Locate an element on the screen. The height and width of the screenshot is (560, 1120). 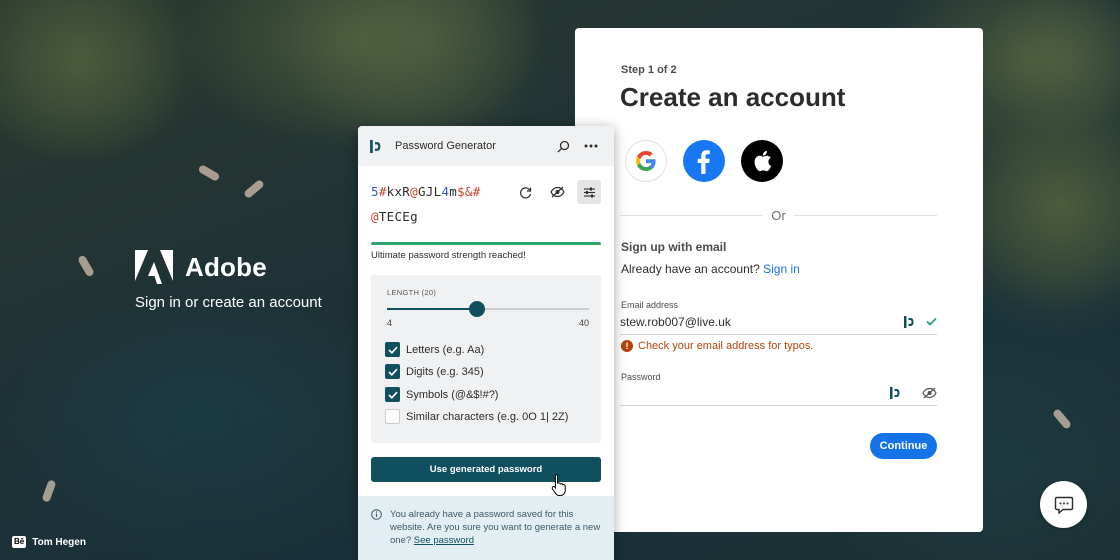
length-slider-thumb is located at coordinates (476, 309).